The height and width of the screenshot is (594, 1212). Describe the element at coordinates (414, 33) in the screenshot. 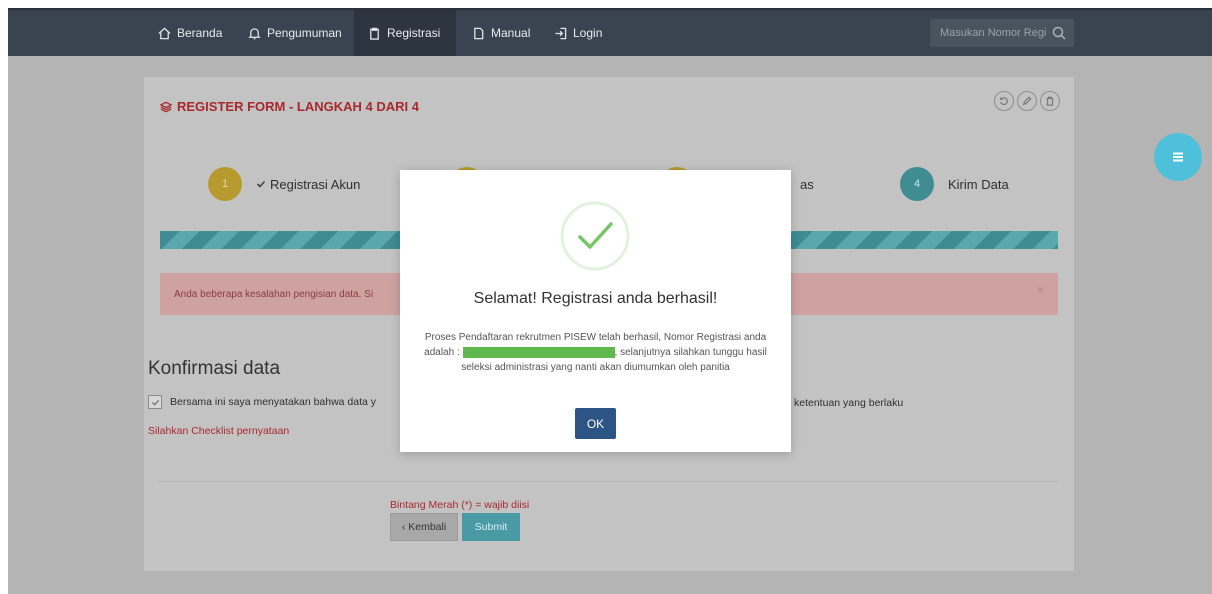

I see `nav-registrasi-label: Registrasi` at that location.